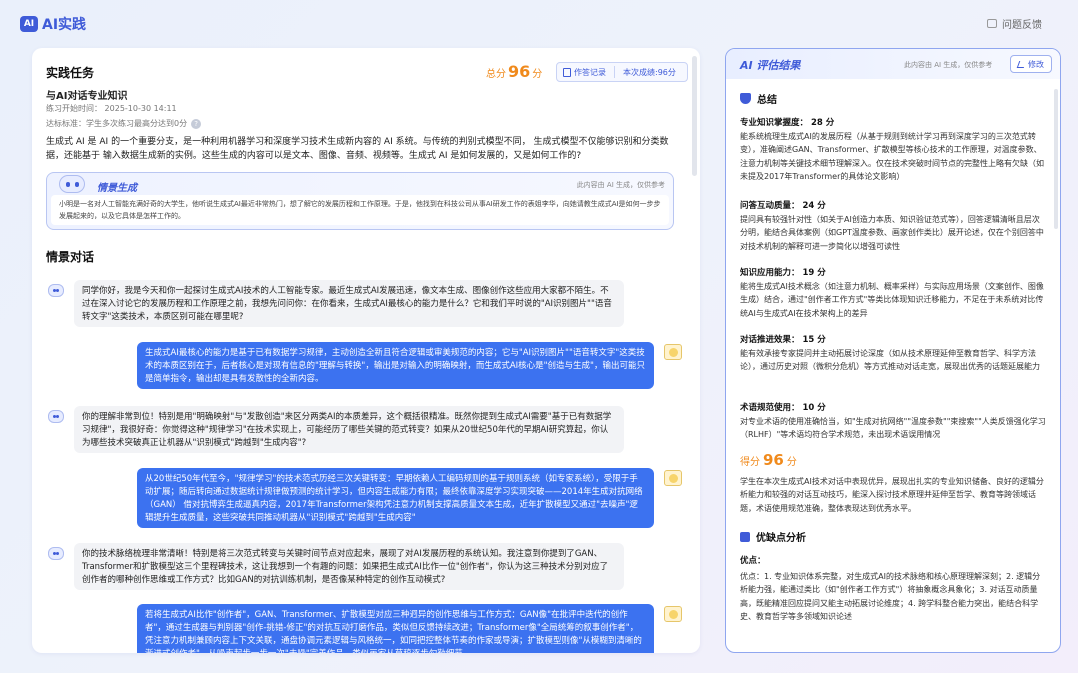  I want to click on answer-record-label: 作答记录, so click(590, 72).